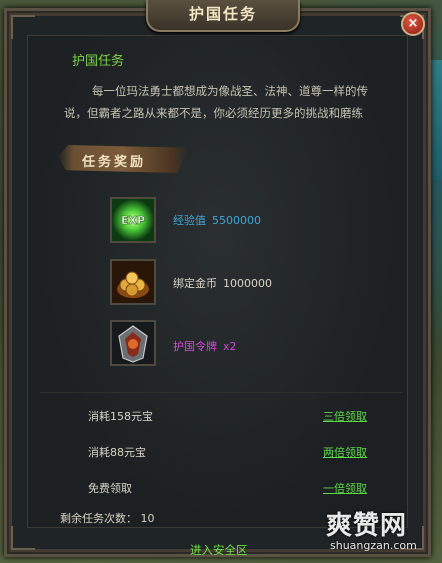 Image resolution: width=442 pixels, height=563 pixels. I want to click on exp-orb-icon: EXP, so click(133, 220).